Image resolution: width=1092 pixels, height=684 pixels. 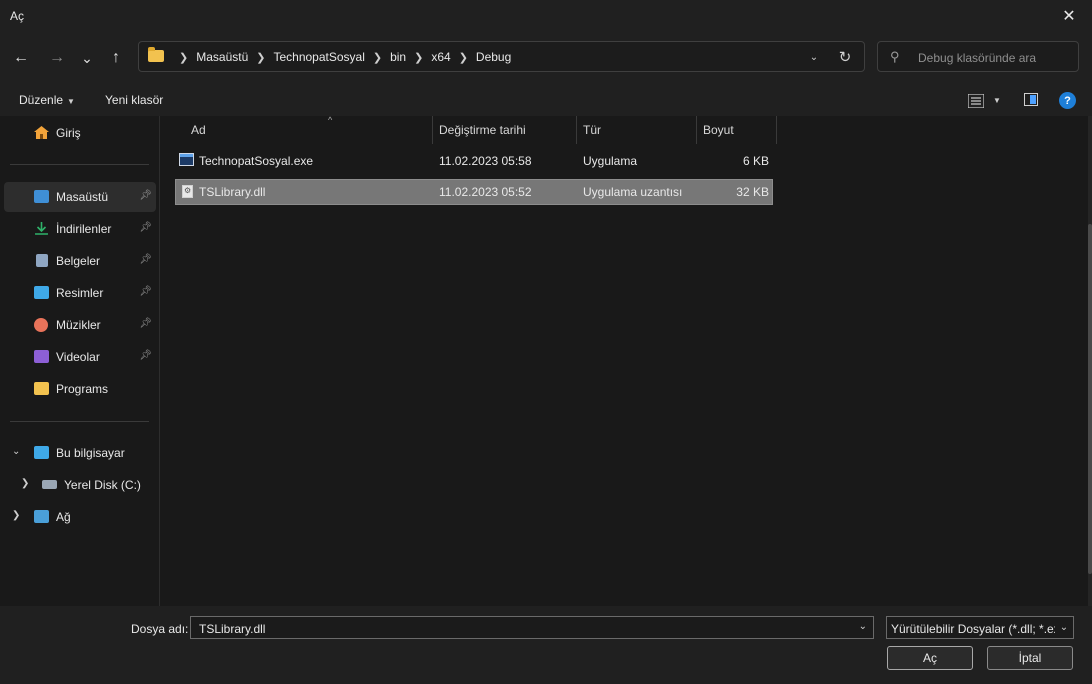 I want to click on sidebar-item-pictures: Resimler 📌︎, so click(x=80, y=293).